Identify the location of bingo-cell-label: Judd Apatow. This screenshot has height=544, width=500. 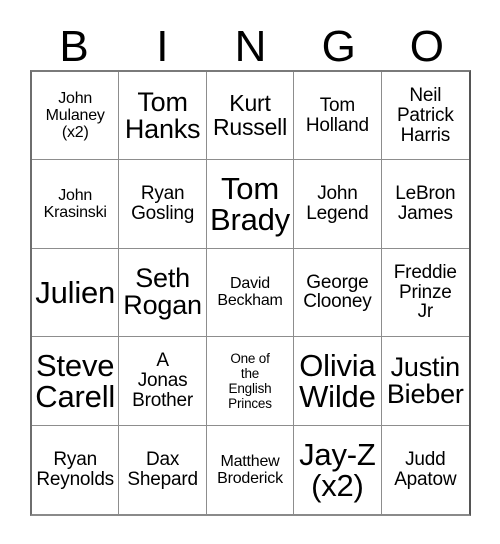
(425, 469).